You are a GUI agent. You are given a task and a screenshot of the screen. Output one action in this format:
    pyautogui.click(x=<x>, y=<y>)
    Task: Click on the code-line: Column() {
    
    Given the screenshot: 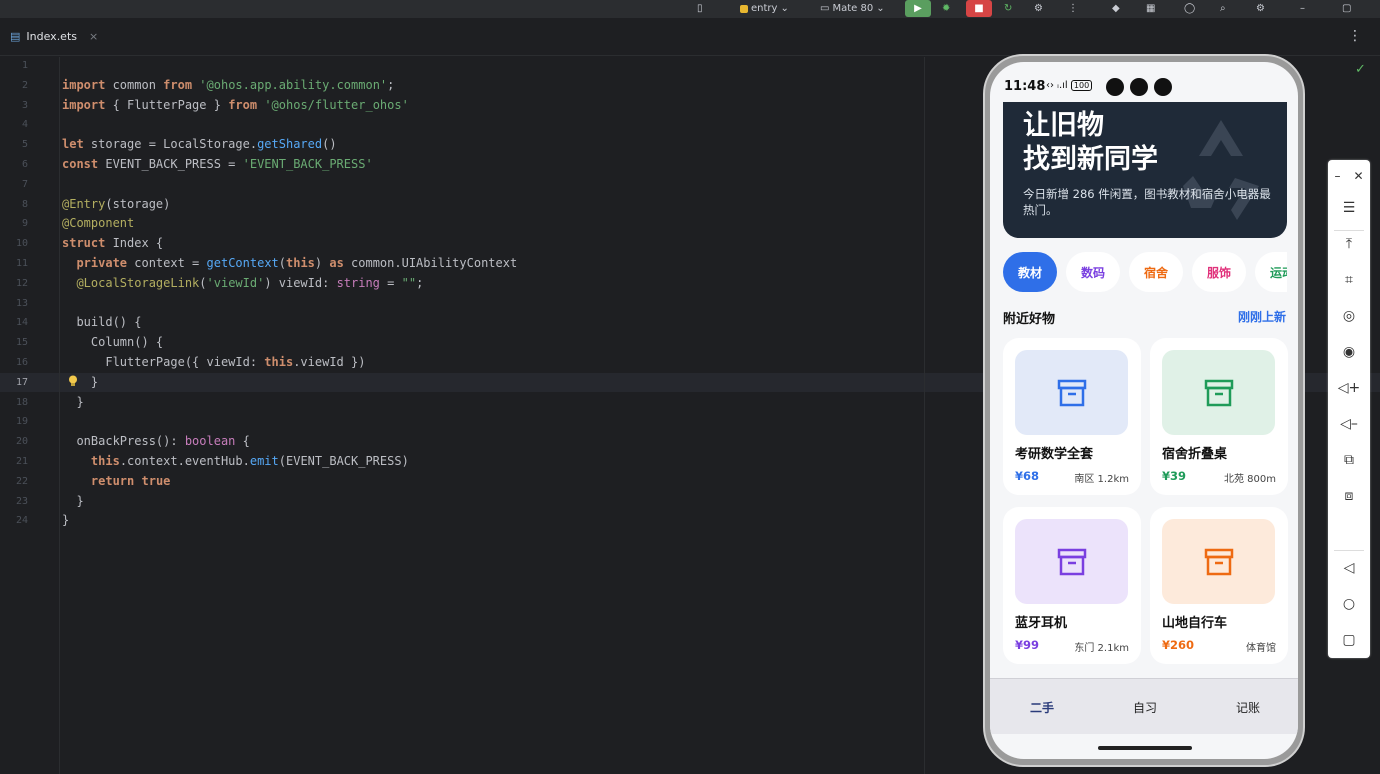 What is the action you would take?
    pyautogui.click(x=112, y=342)
    